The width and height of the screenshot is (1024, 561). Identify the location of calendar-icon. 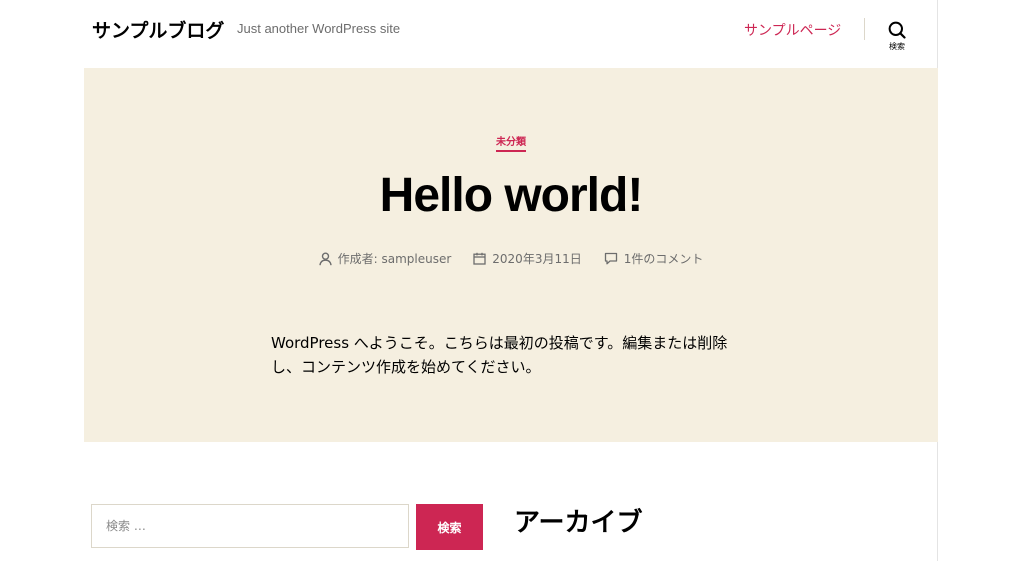
(479, 258).